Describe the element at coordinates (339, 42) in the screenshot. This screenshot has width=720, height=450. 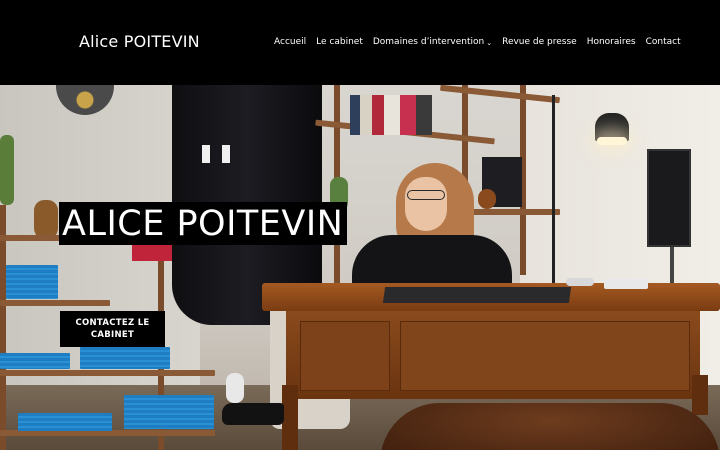
I see `nav-item-le-cabinet: Le cabinet` at that location.